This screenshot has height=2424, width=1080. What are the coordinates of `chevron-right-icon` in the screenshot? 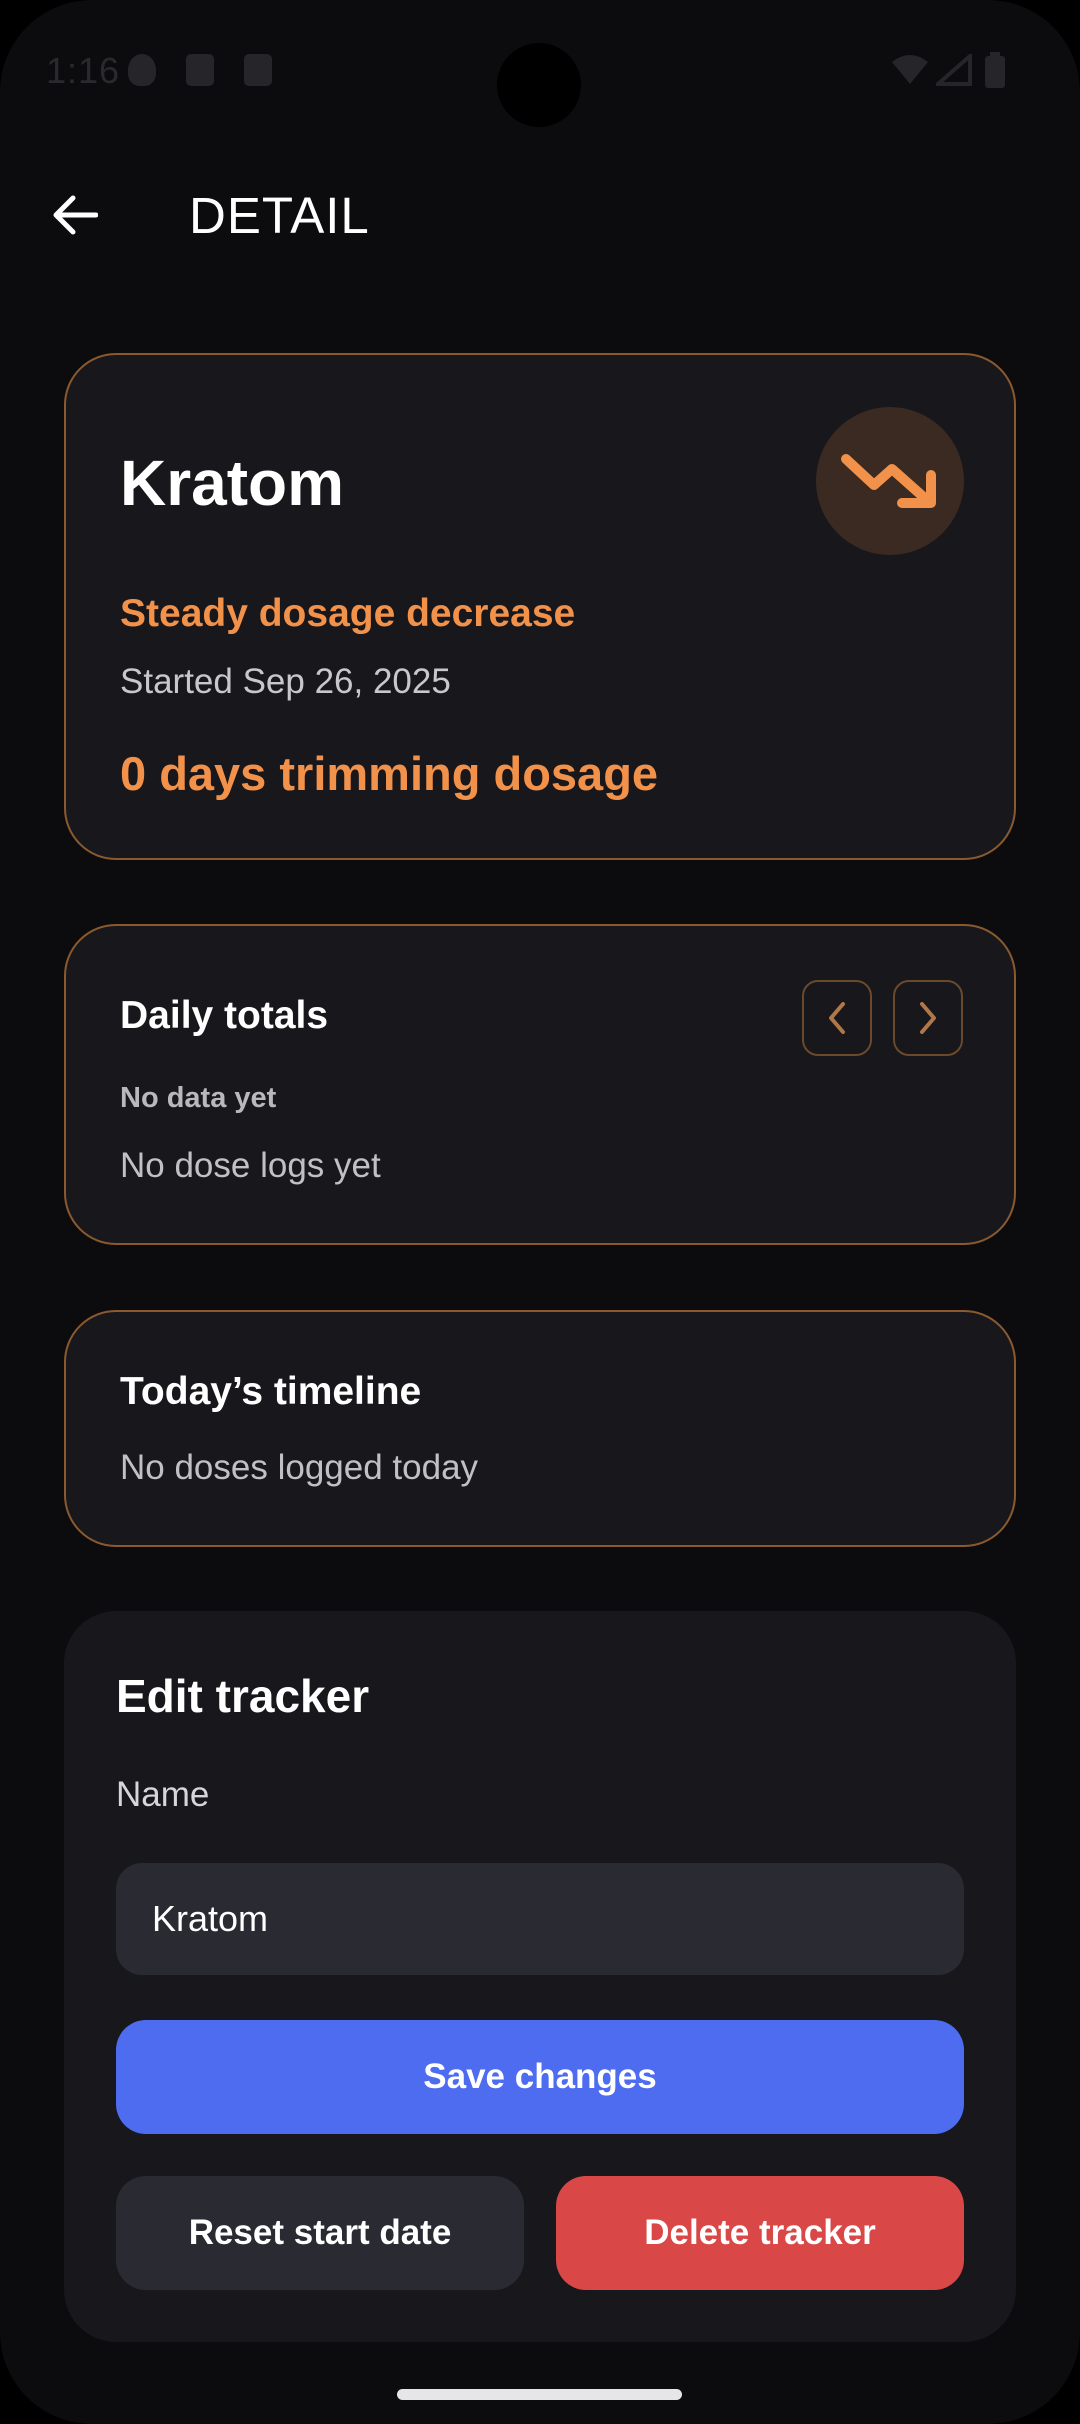 It's located at (928, 1018).